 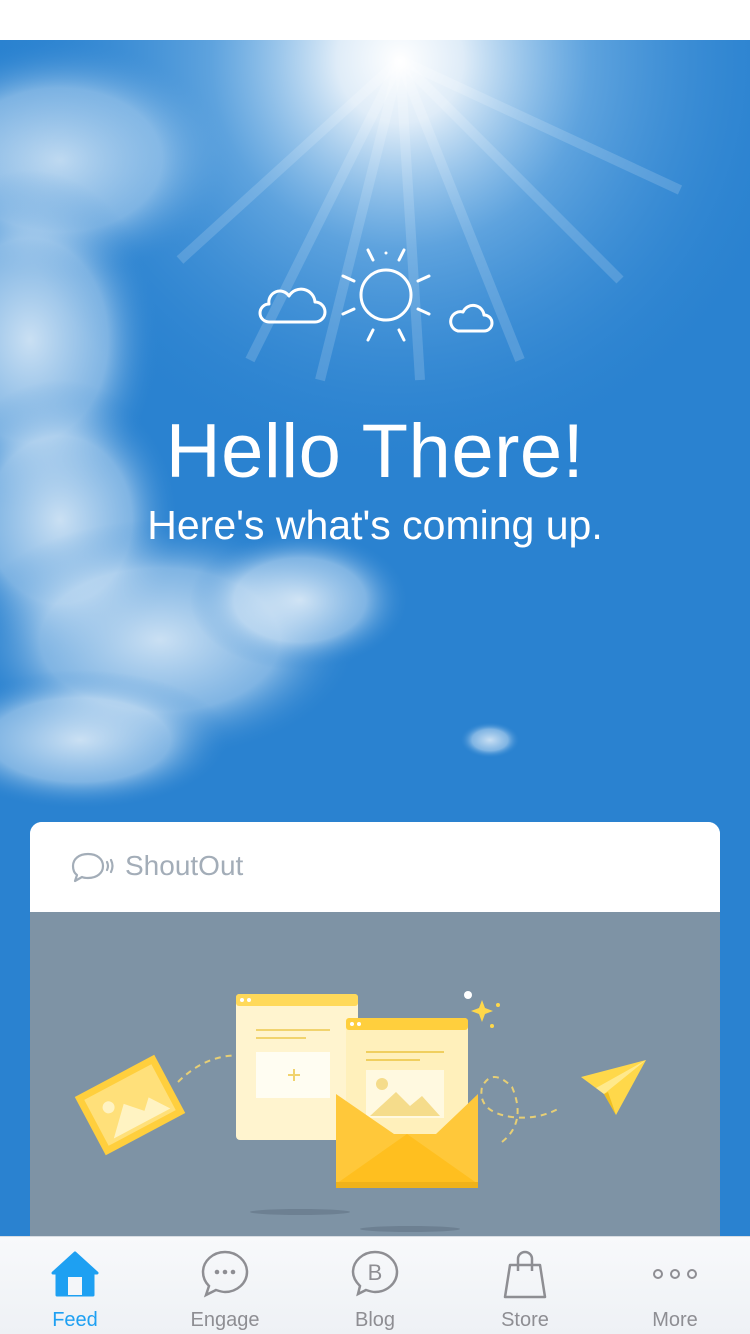 What do you see at coordinates (675, 1274) in the screenshot?
I see `more-dots-icon` at bounding box center [675, 1274].